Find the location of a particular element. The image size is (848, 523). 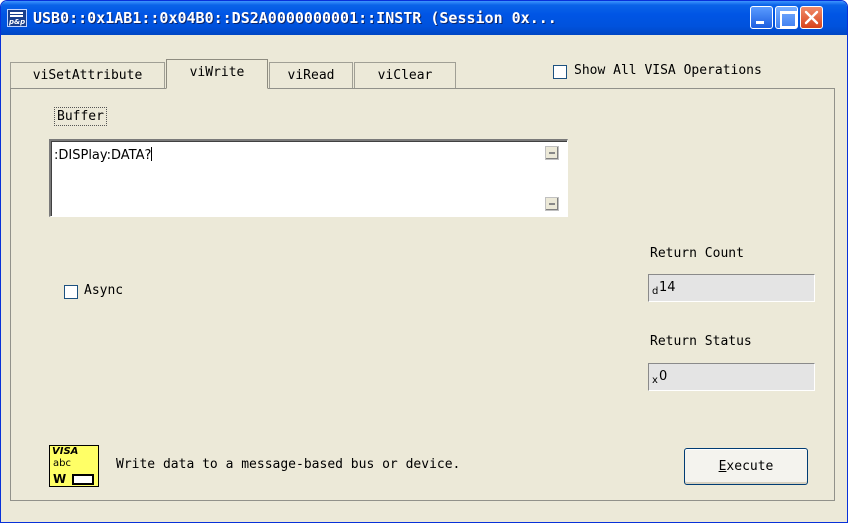

minimize-button is located at coordinates (761, 17).